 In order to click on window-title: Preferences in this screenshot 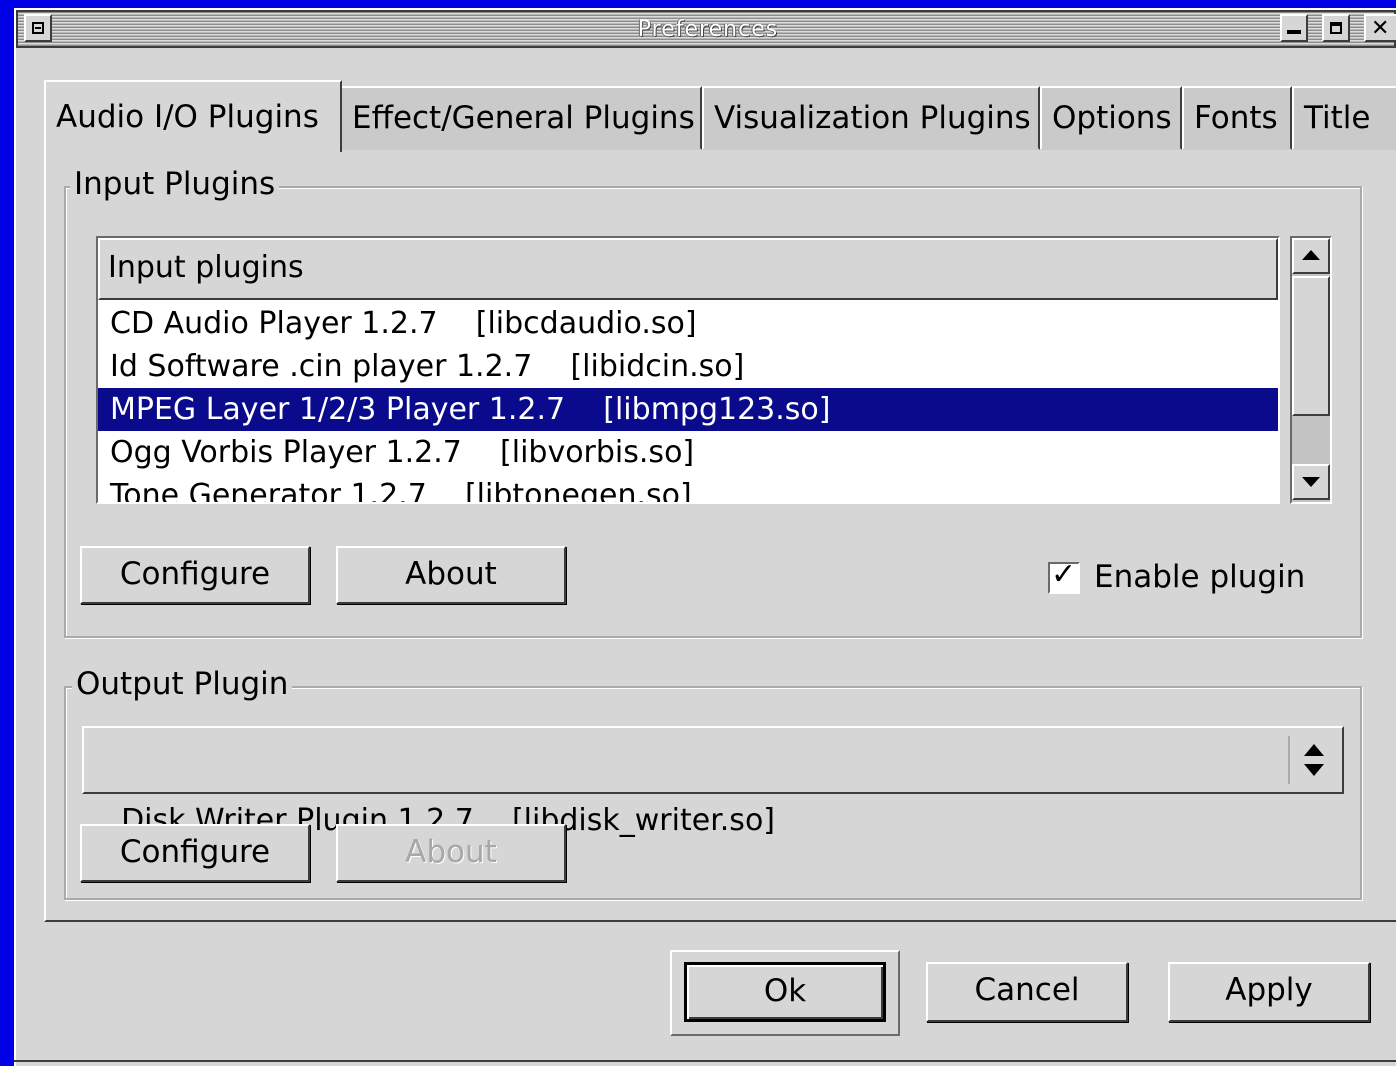, I will do `click(708, 29)`.